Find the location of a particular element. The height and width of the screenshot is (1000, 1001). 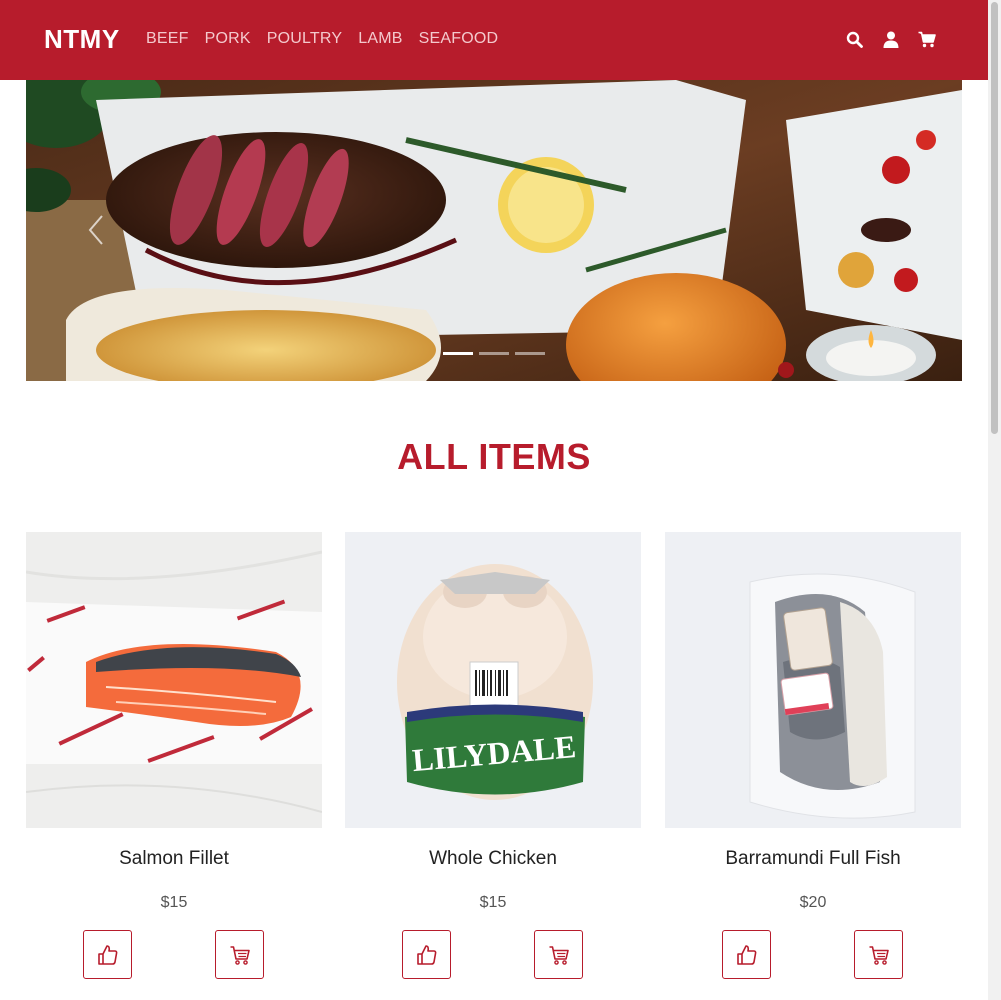

search-icon is located at coordinates (854, 39).